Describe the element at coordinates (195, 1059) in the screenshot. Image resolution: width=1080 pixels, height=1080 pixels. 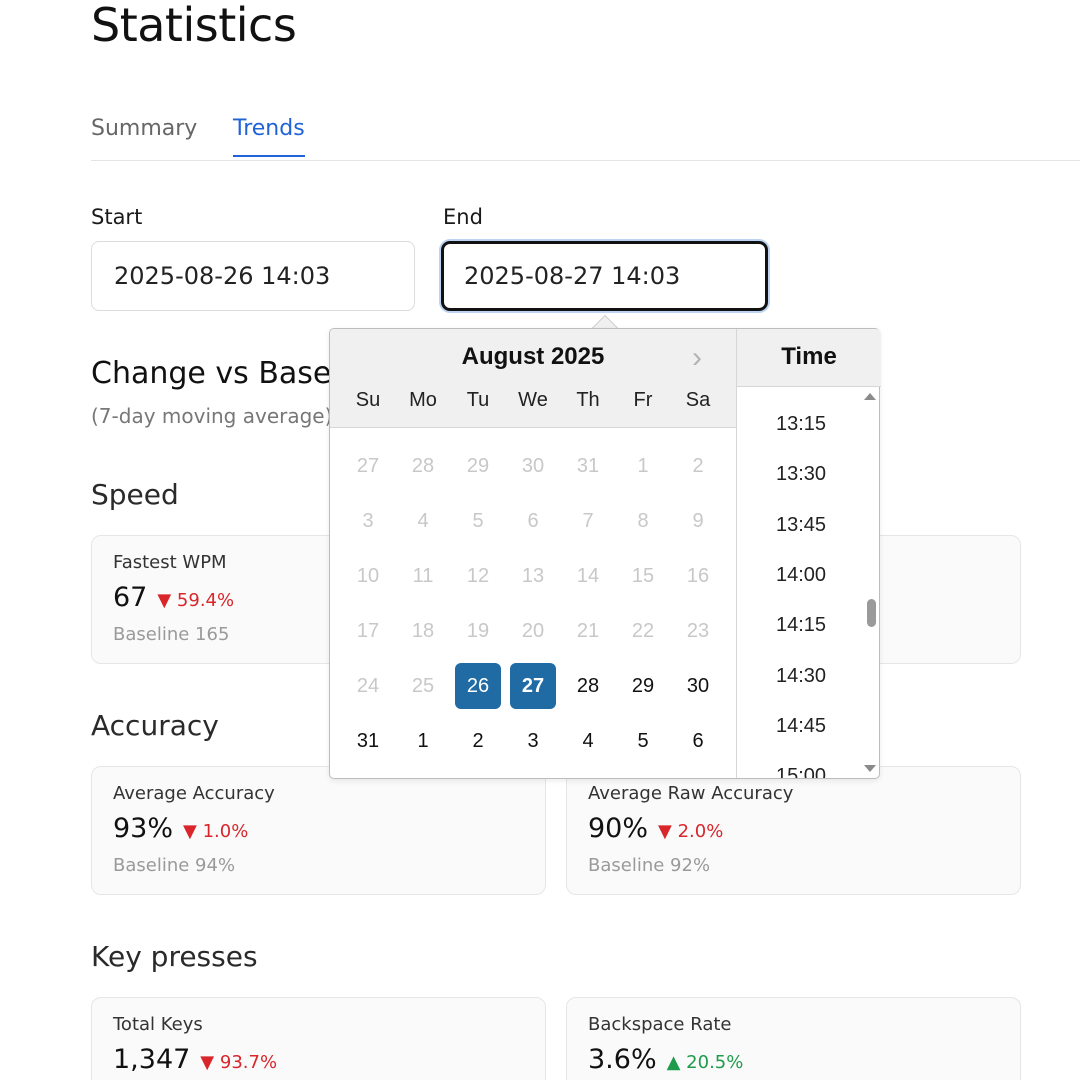
I see `card-value: 1,347 ▼ 93.7%` at that location.